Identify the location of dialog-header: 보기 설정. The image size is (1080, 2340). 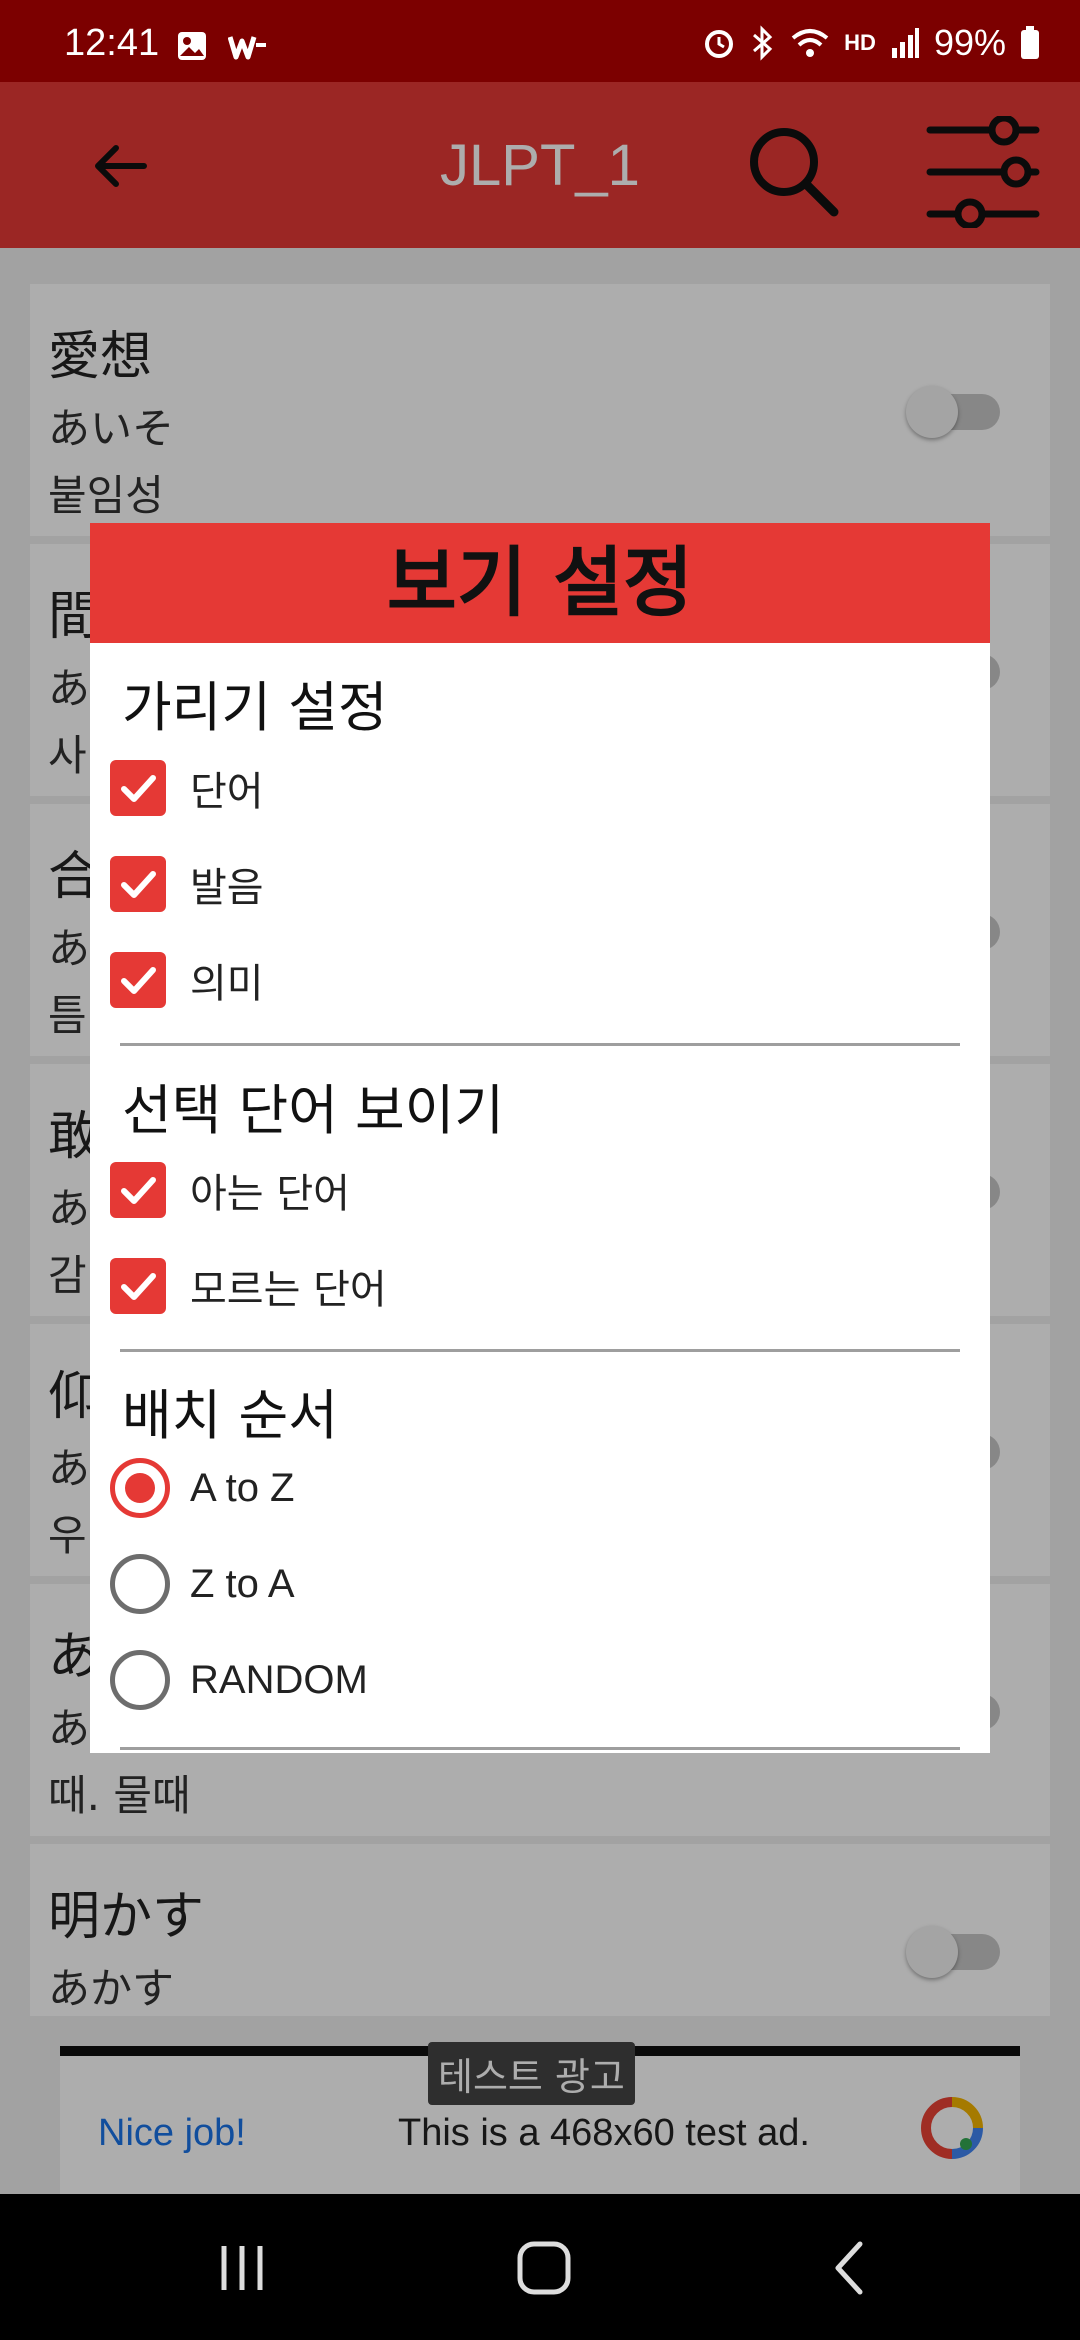
(540, 583).